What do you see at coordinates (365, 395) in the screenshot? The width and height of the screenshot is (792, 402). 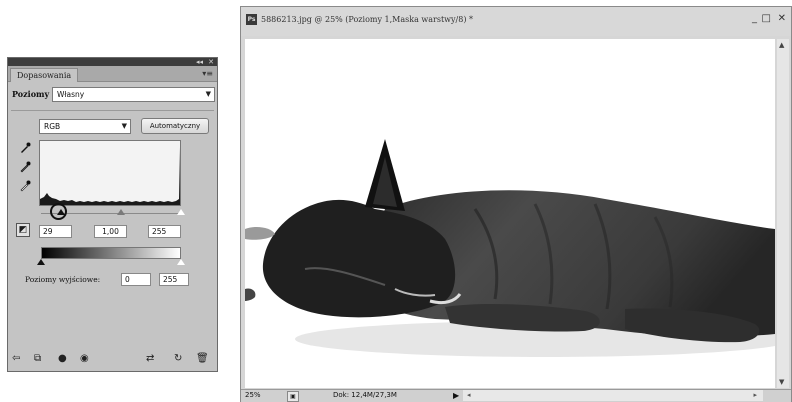 I see `document-size: Dok: 12,4M/27,3M` at bounding box center [365, 395].